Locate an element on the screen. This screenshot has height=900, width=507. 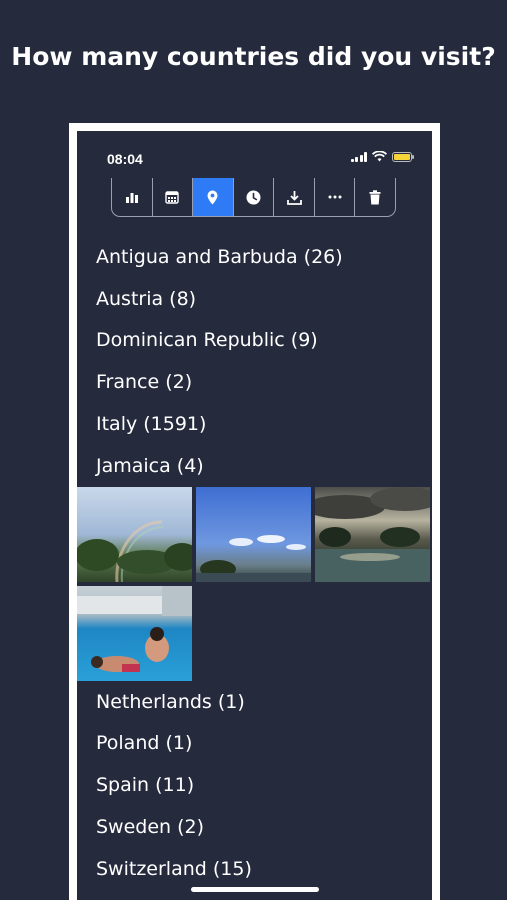
country-item: Italy (1591) is located at coordinates (254, 424).